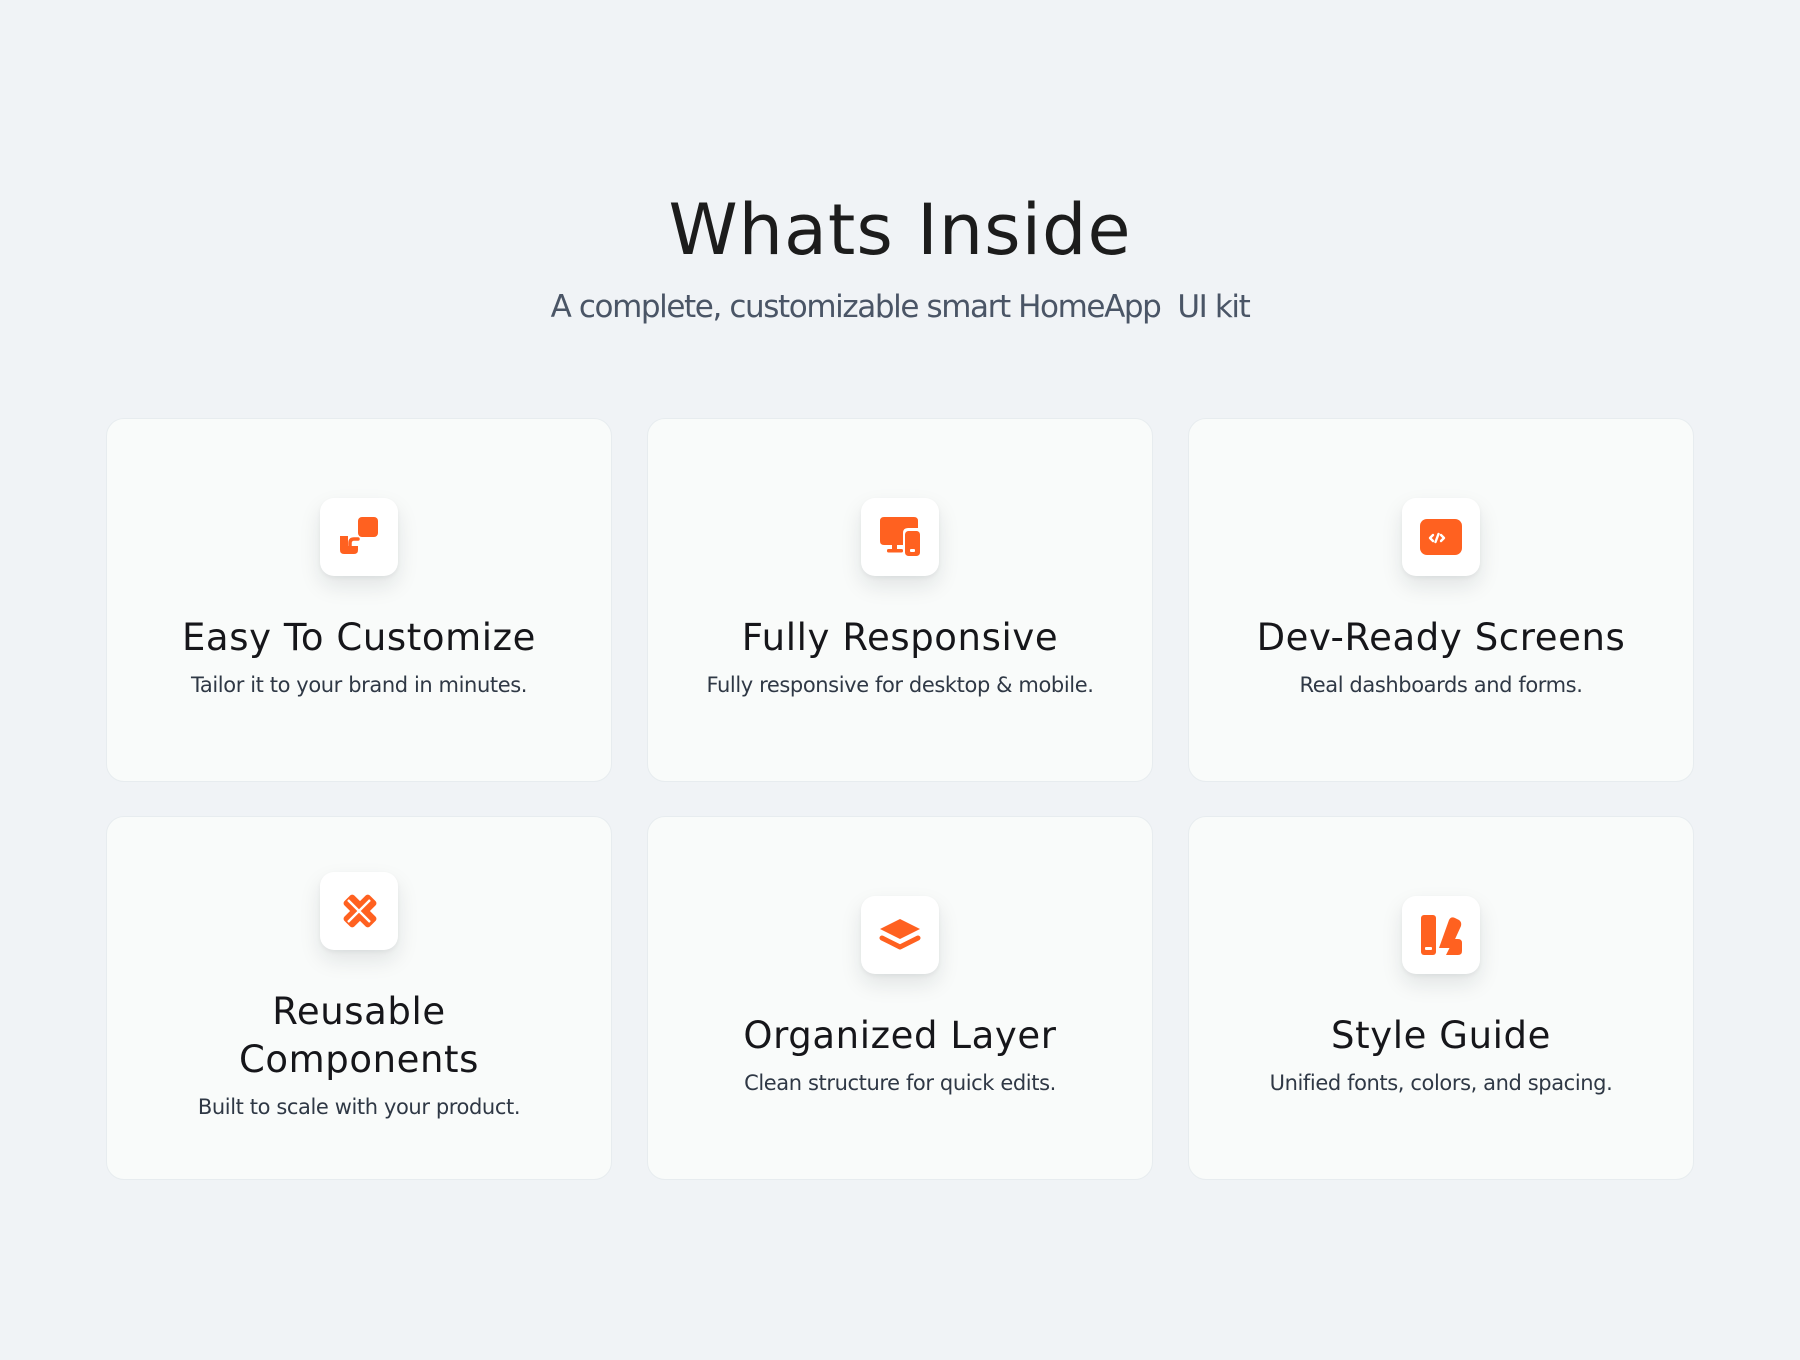 This screenshot has width=1800, height=1360. Describe the element at coordinates (1441, 1083) in the screenshot. I see `feature-description: Unified fonts, colors, and spacing.` at that location.